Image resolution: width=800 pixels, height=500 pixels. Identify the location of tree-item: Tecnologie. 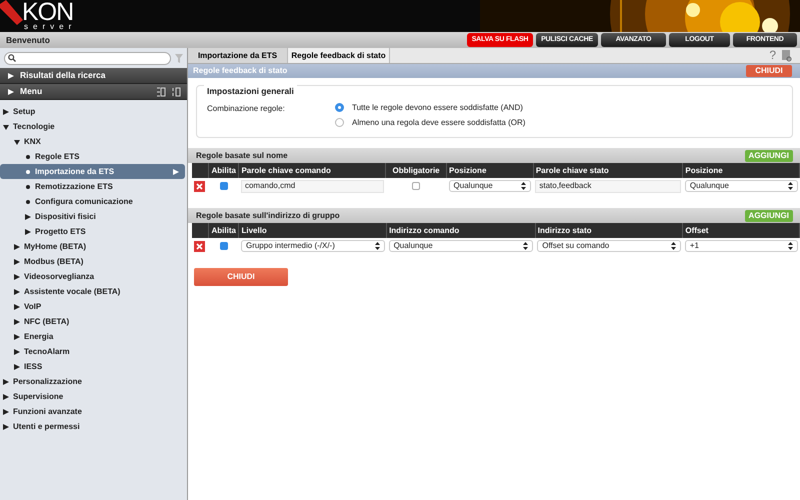
(93, 126).